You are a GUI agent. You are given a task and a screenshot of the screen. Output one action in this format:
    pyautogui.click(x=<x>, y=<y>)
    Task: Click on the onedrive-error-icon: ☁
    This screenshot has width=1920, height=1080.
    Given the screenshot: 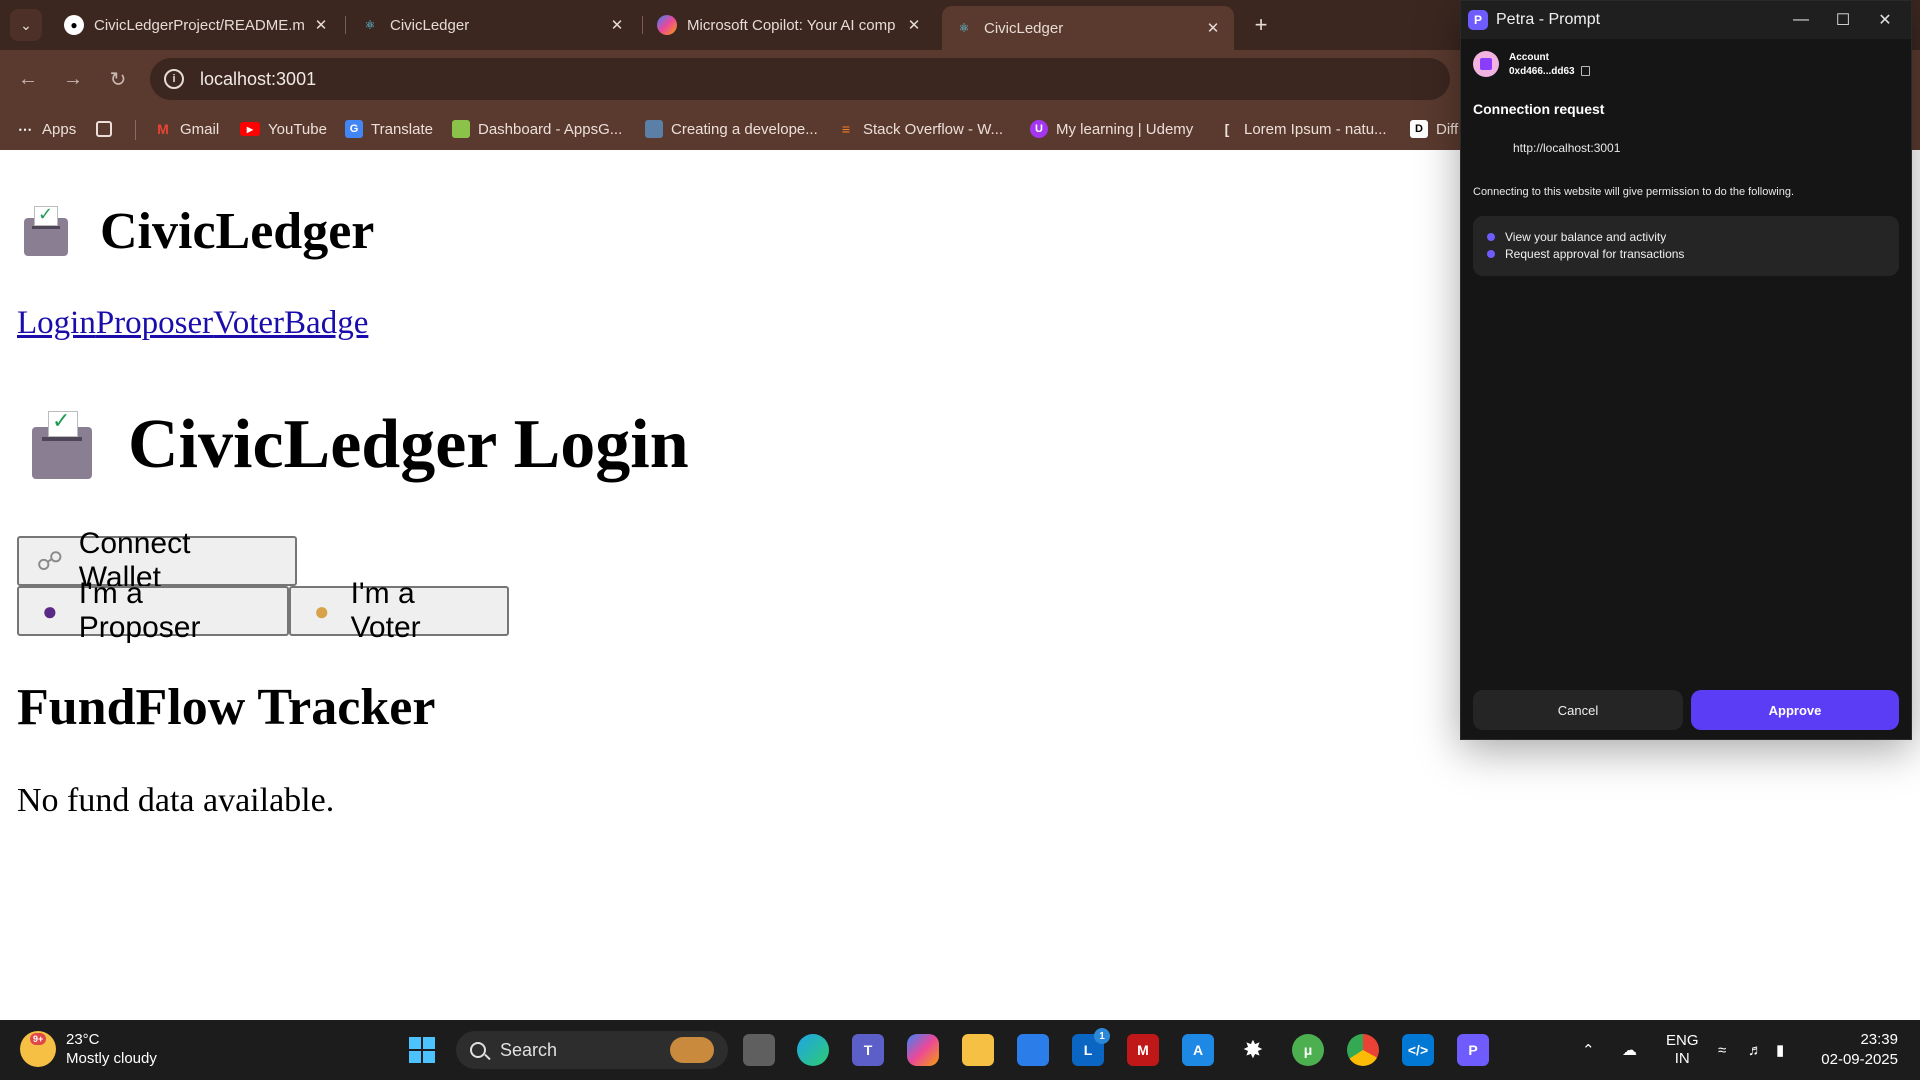 What is the action you would take?
    pyautogui.click(x=1629, y=1050)
    